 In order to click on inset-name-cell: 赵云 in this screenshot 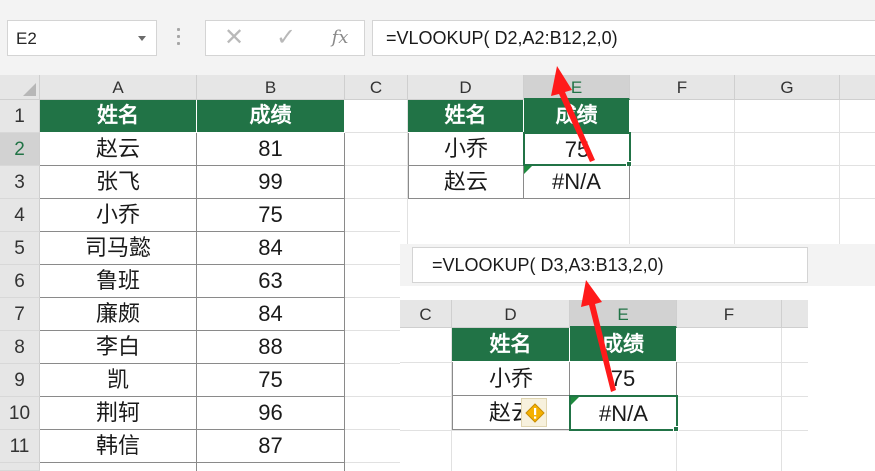, I will do `click(511, 413)`.